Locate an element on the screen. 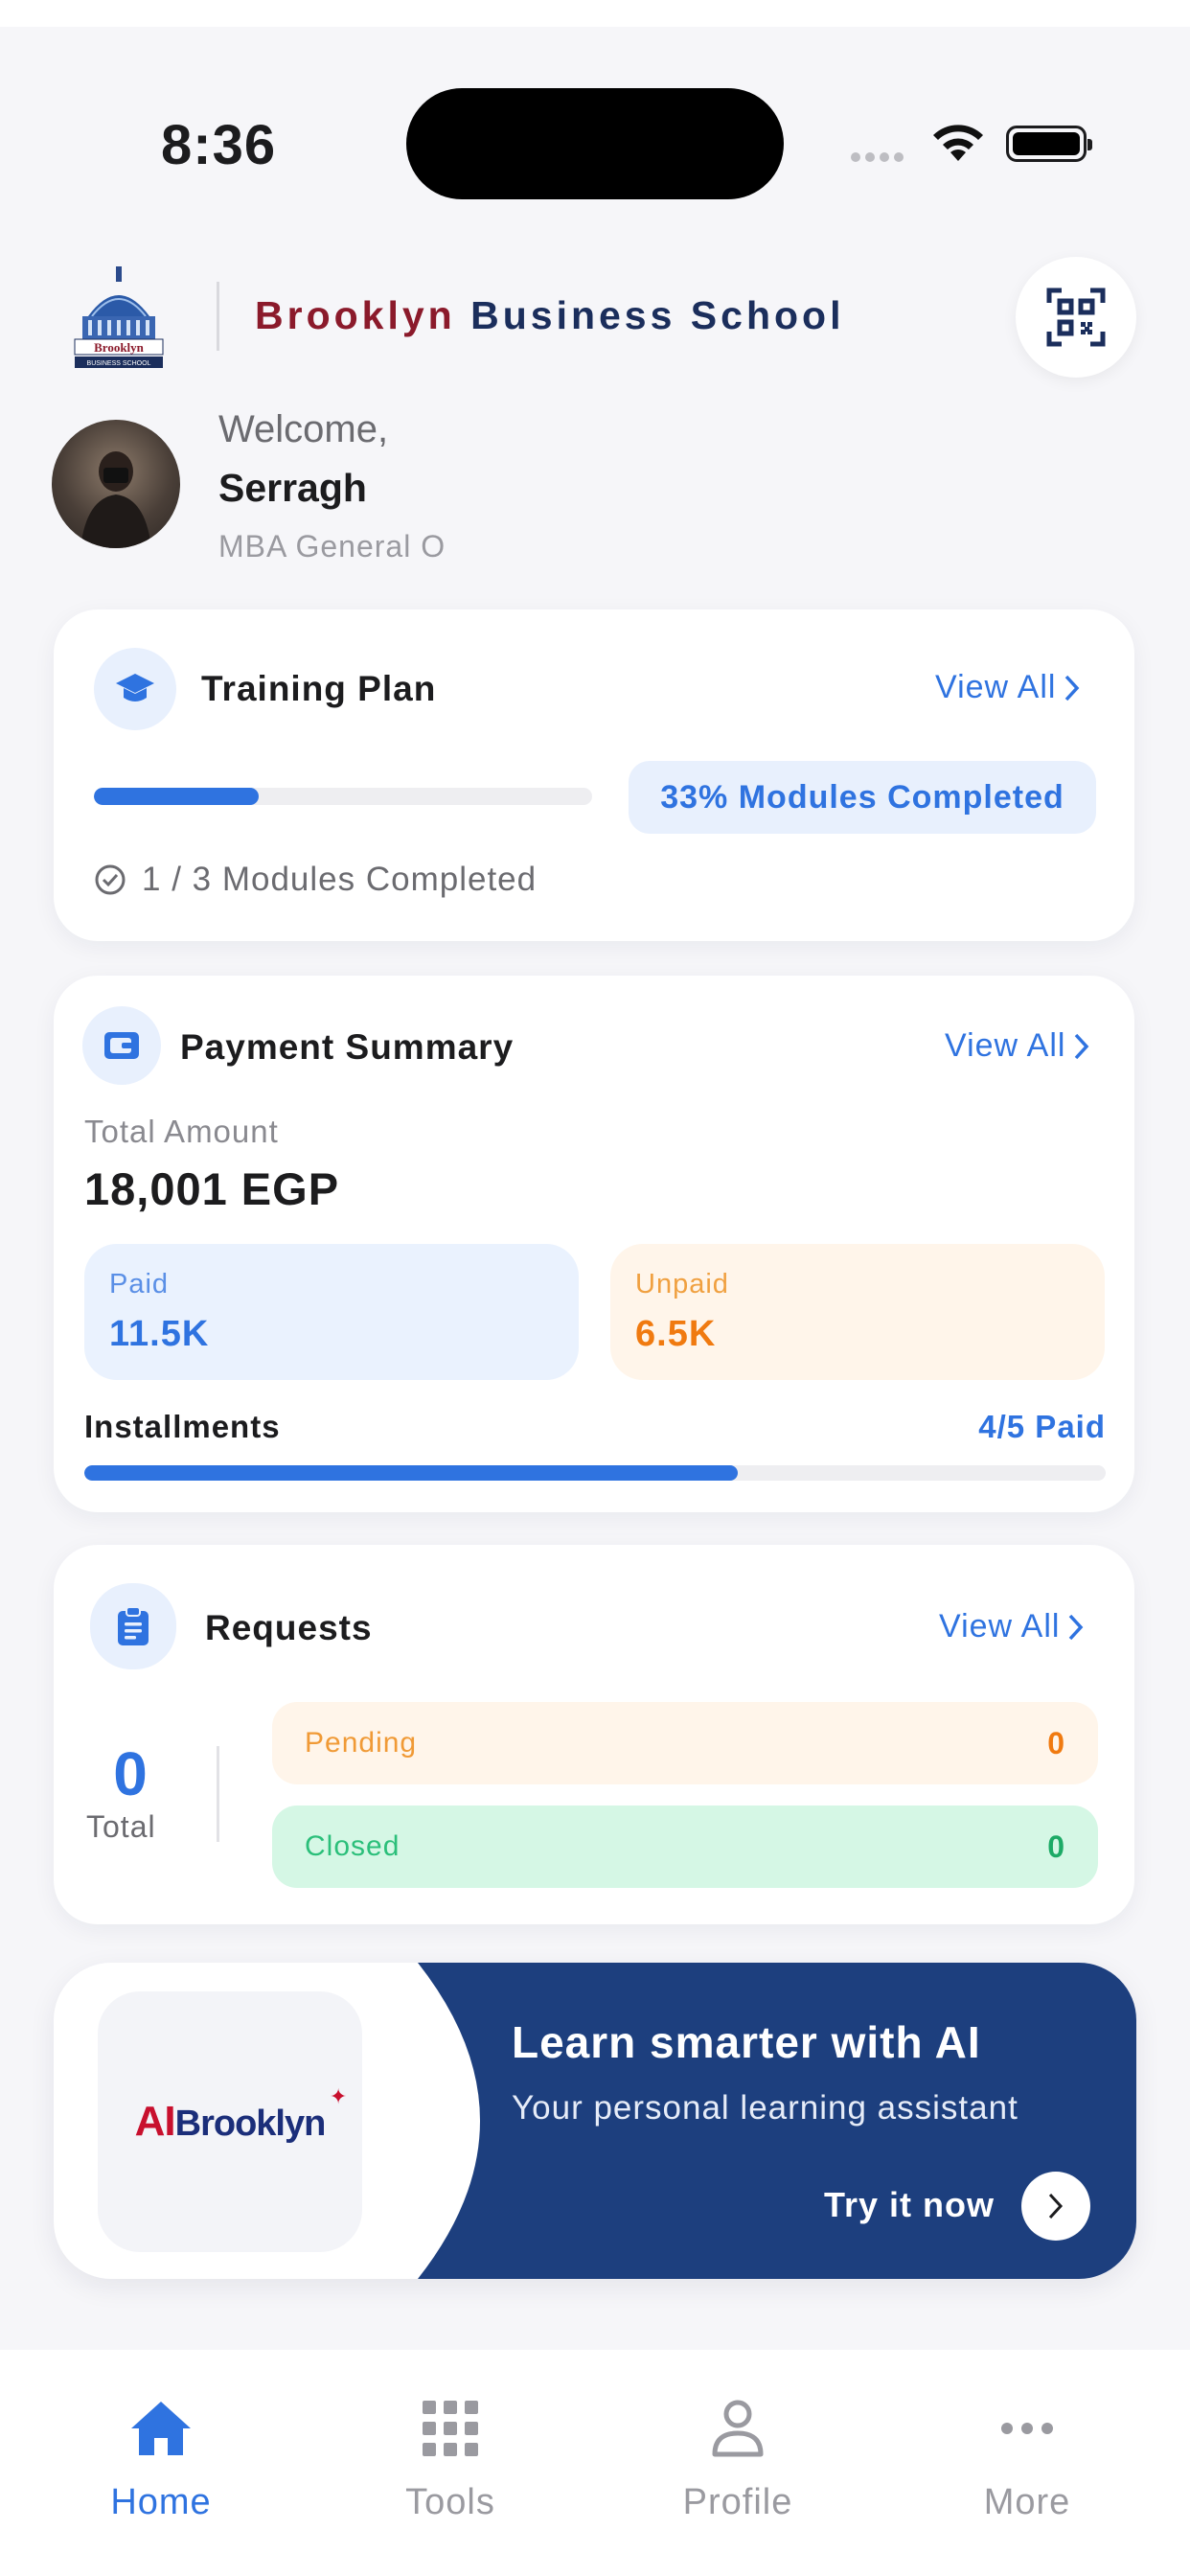 The width and height of the screenshot is (1190, 2576). modules-completed-text: 1 / 3 Modules Completed is located at coordinates (340, 879).